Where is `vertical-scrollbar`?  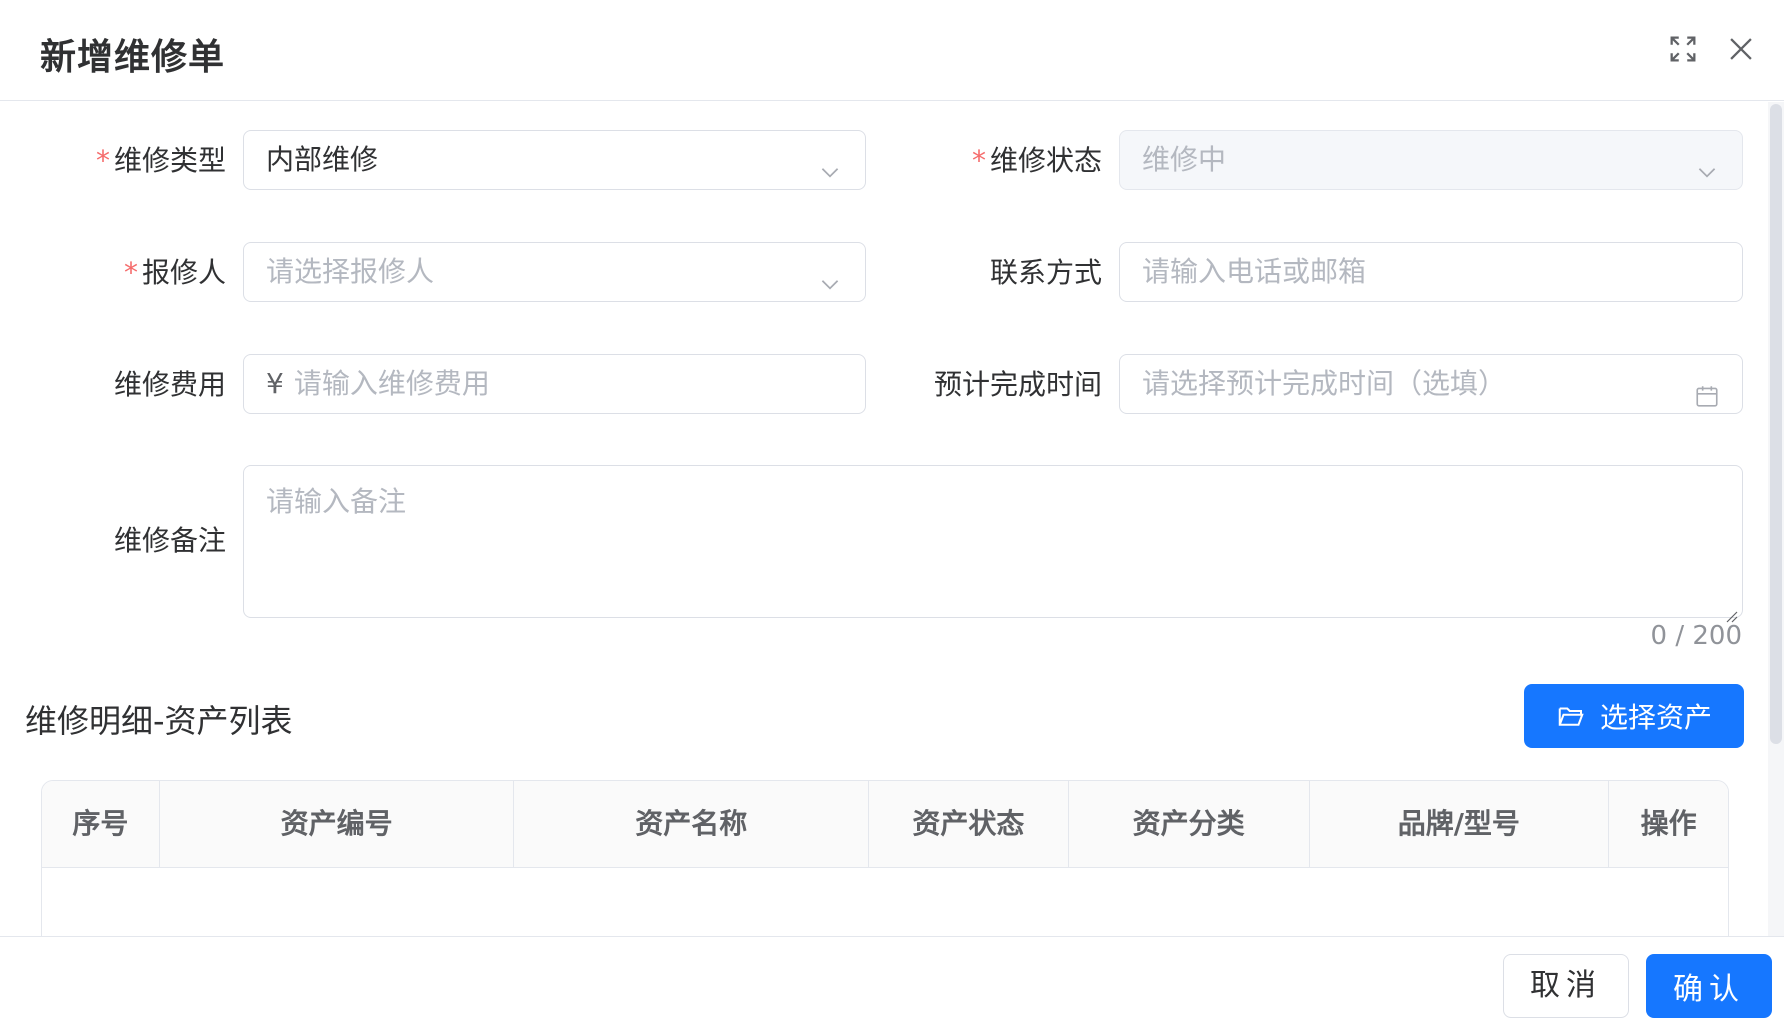
vertical-scrollbar is located at coordinates (1776, 519).